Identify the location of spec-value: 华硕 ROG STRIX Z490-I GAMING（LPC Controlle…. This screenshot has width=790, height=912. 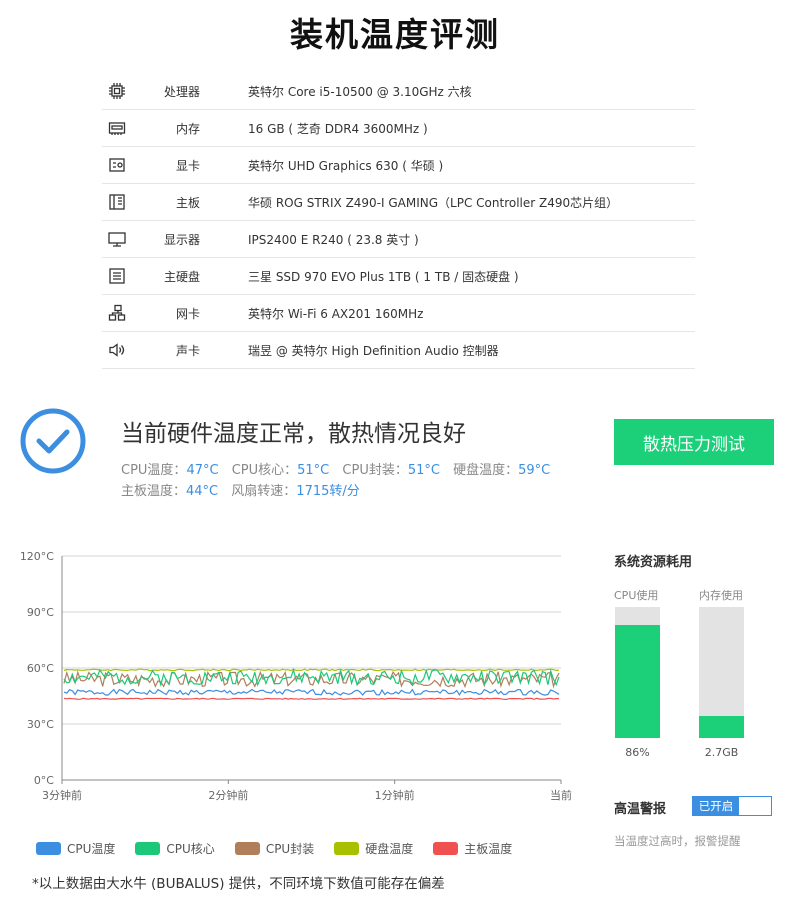
(433, 202).